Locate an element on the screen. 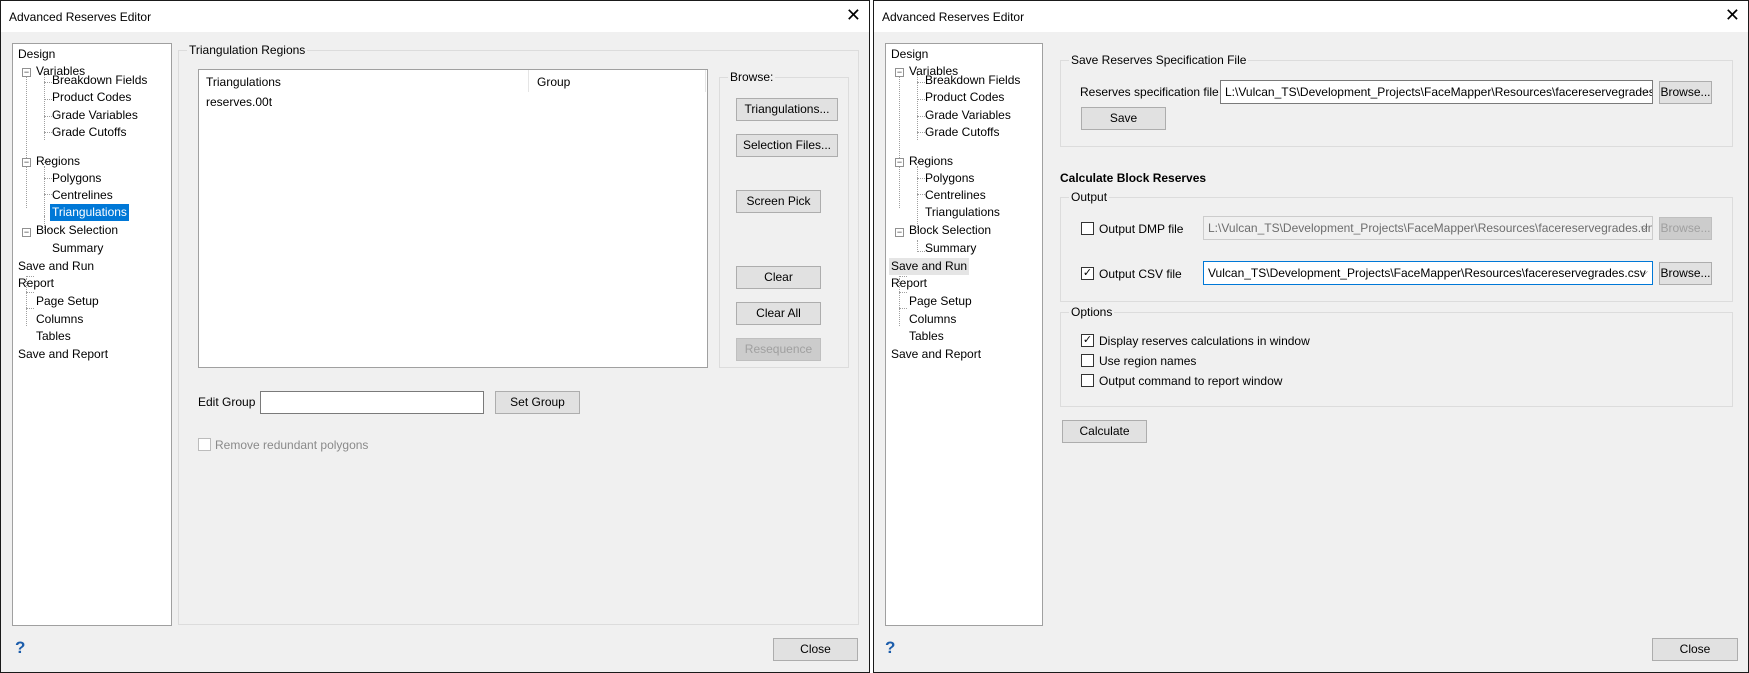  browse-title: Browse: is located at coordinates (752, 77).